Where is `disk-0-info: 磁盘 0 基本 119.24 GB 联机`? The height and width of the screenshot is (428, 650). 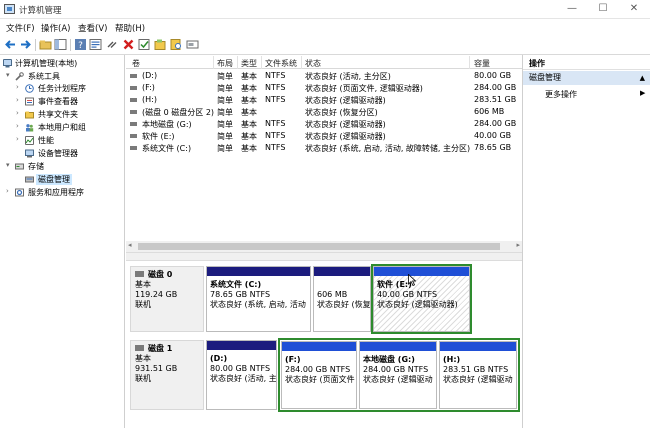 disk-0-info: 磁盘 0 基本 119.24 GB 联机 is located at coordinates (167, 299).